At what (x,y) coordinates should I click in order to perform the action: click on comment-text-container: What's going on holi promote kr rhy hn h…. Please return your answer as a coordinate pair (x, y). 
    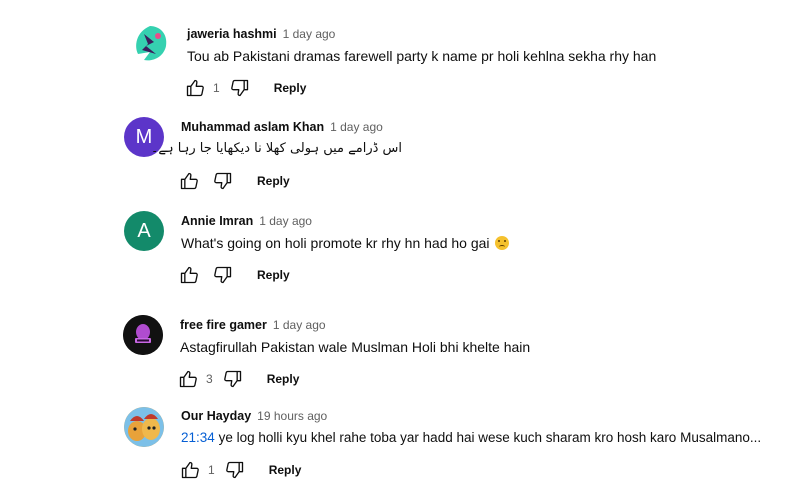
    Looking at the image, I should click on (345, 243).